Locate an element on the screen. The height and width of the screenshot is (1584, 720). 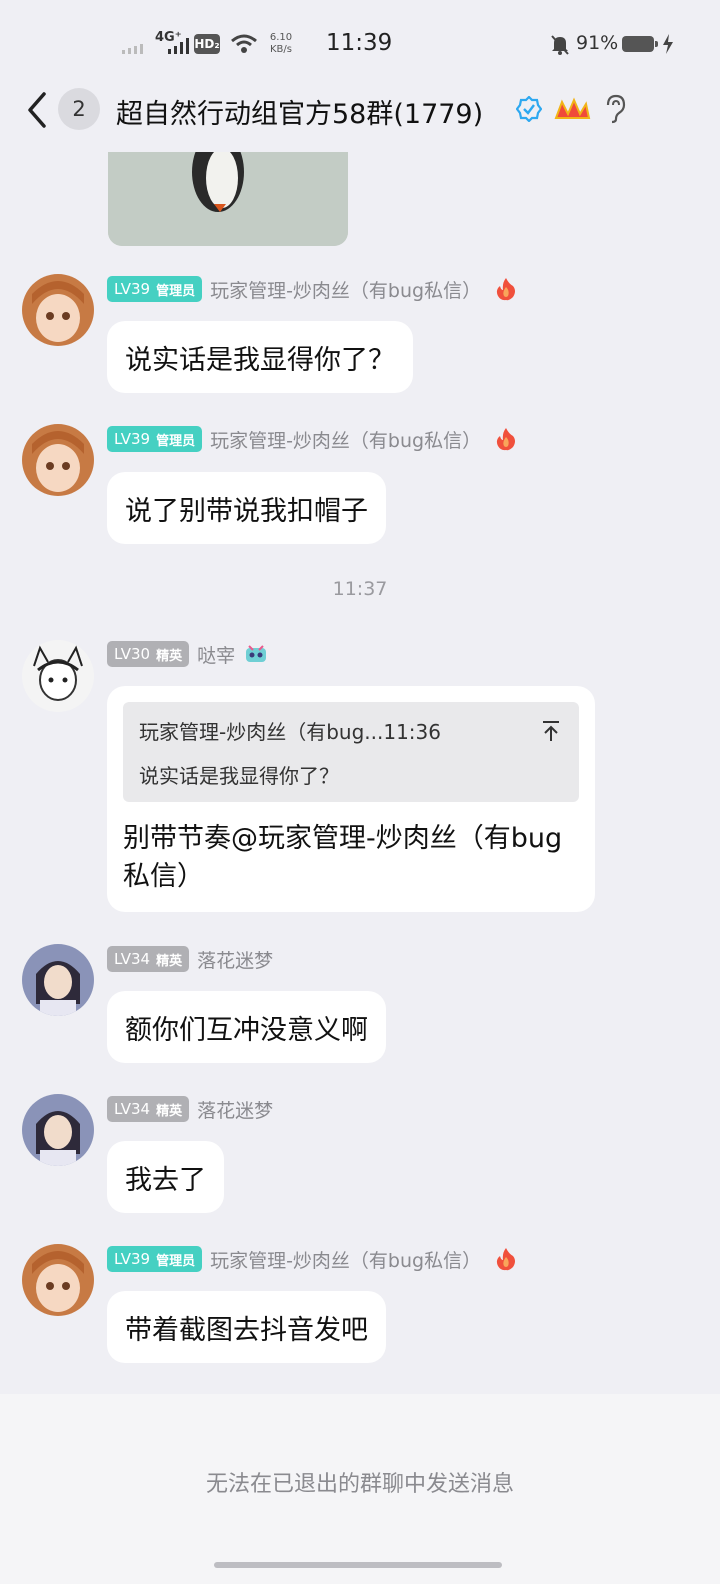
quoted-message: 玩家管理-炒肉丝（有bug...11:36 说实话是我显得你了？ is located at coordinates (351, 752).